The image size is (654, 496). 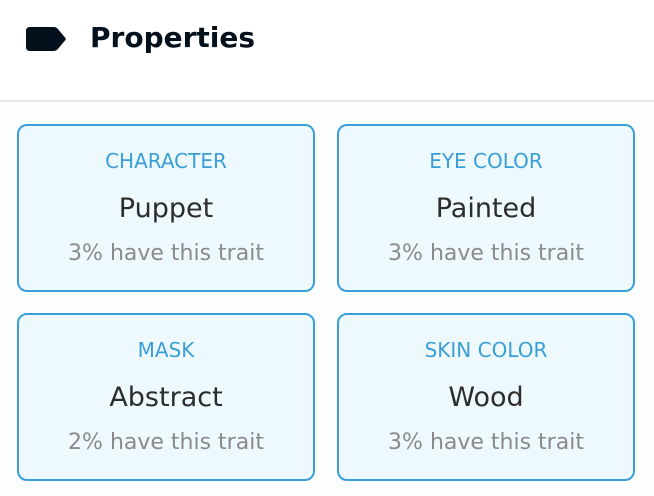 What do you see at coordinates (166, 442) in the screenshot?
I see `property-rarity: 2% have this trait` at bounding box center [166, 442].